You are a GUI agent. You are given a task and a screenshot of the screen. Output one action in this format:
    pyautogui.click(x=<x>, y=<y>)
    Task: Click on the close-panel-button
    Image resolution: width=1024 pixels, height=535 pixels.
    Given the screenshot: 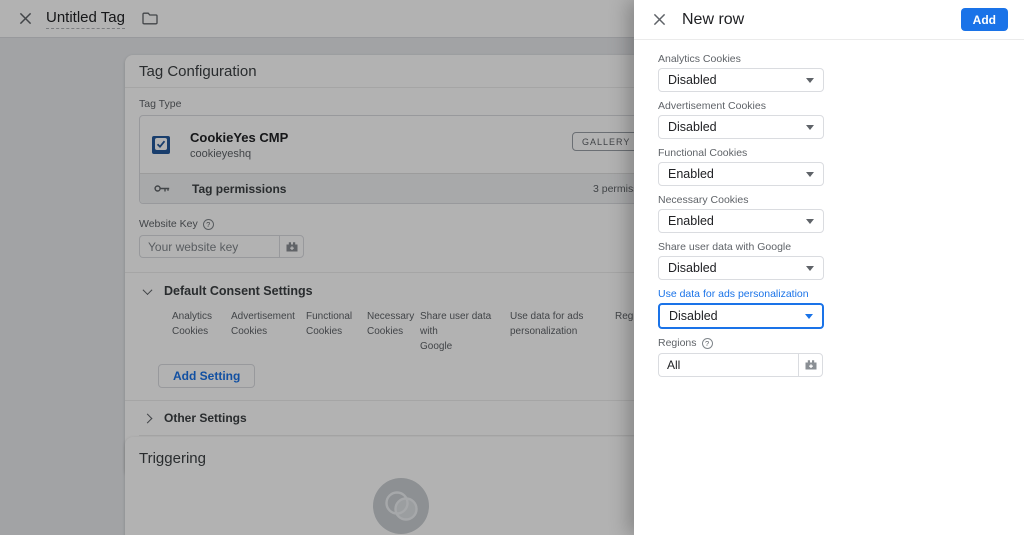 What is the action you would take?
    pyautogui.click(x=659, y=20)
    